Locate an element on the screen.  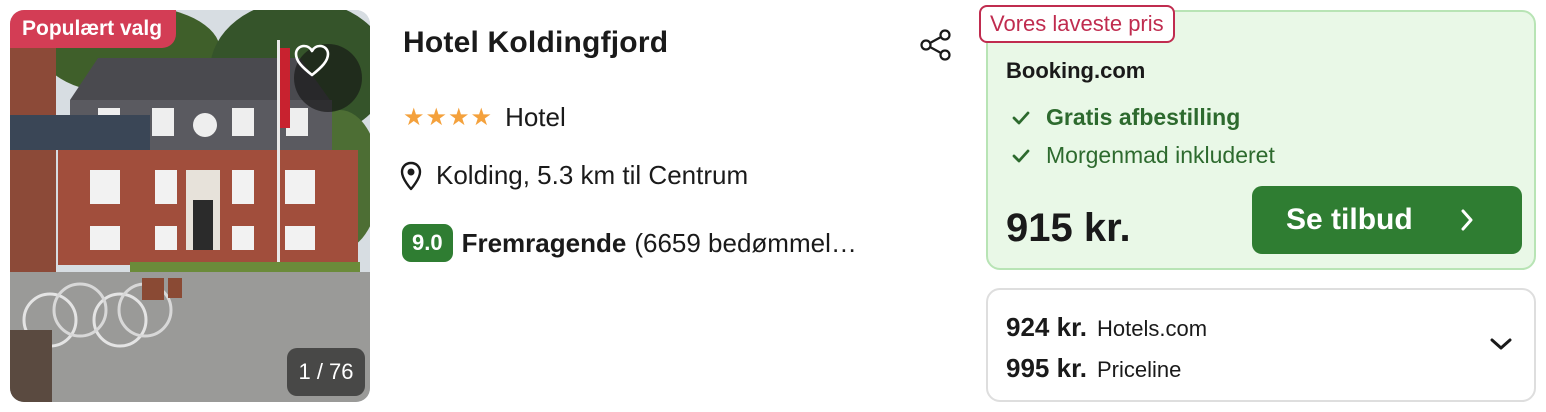
offer-price: 995 kr. is located at coordinates (1046, 368).